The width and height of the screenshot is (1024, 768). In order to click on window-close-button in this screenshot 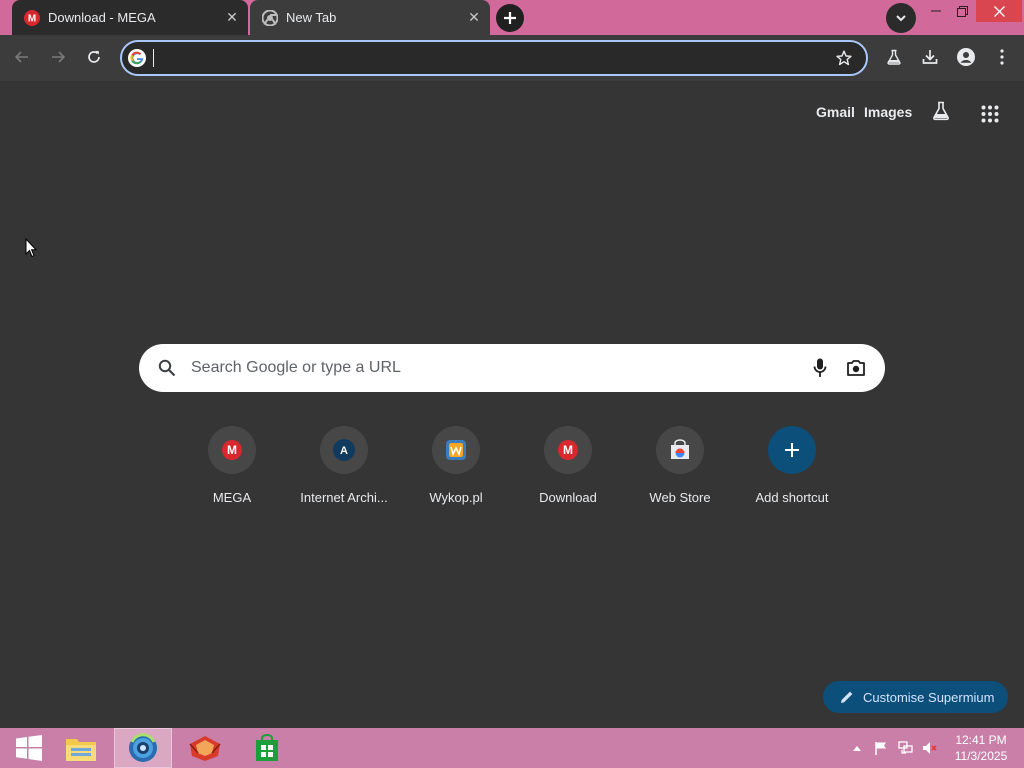, I will do `click(999, 11)`.